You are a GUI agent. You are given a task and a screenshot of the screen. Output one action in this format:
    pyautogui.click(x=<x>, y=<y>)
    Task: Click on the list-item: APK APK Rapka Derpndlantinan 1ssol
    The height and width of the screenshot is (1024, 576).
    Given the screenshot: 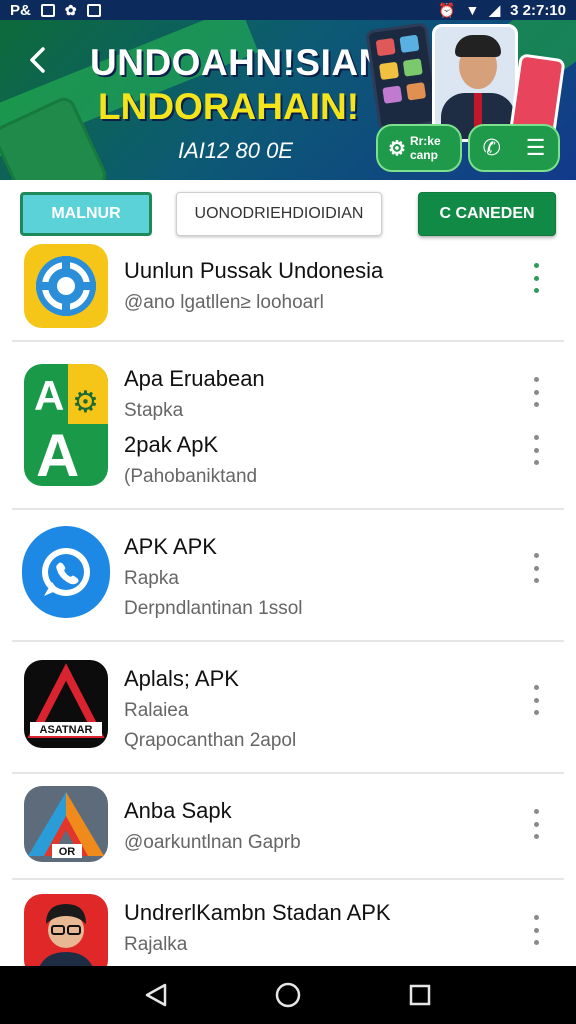 What is the action you would take?
    pyautogui.click(x=288, y=575)
    